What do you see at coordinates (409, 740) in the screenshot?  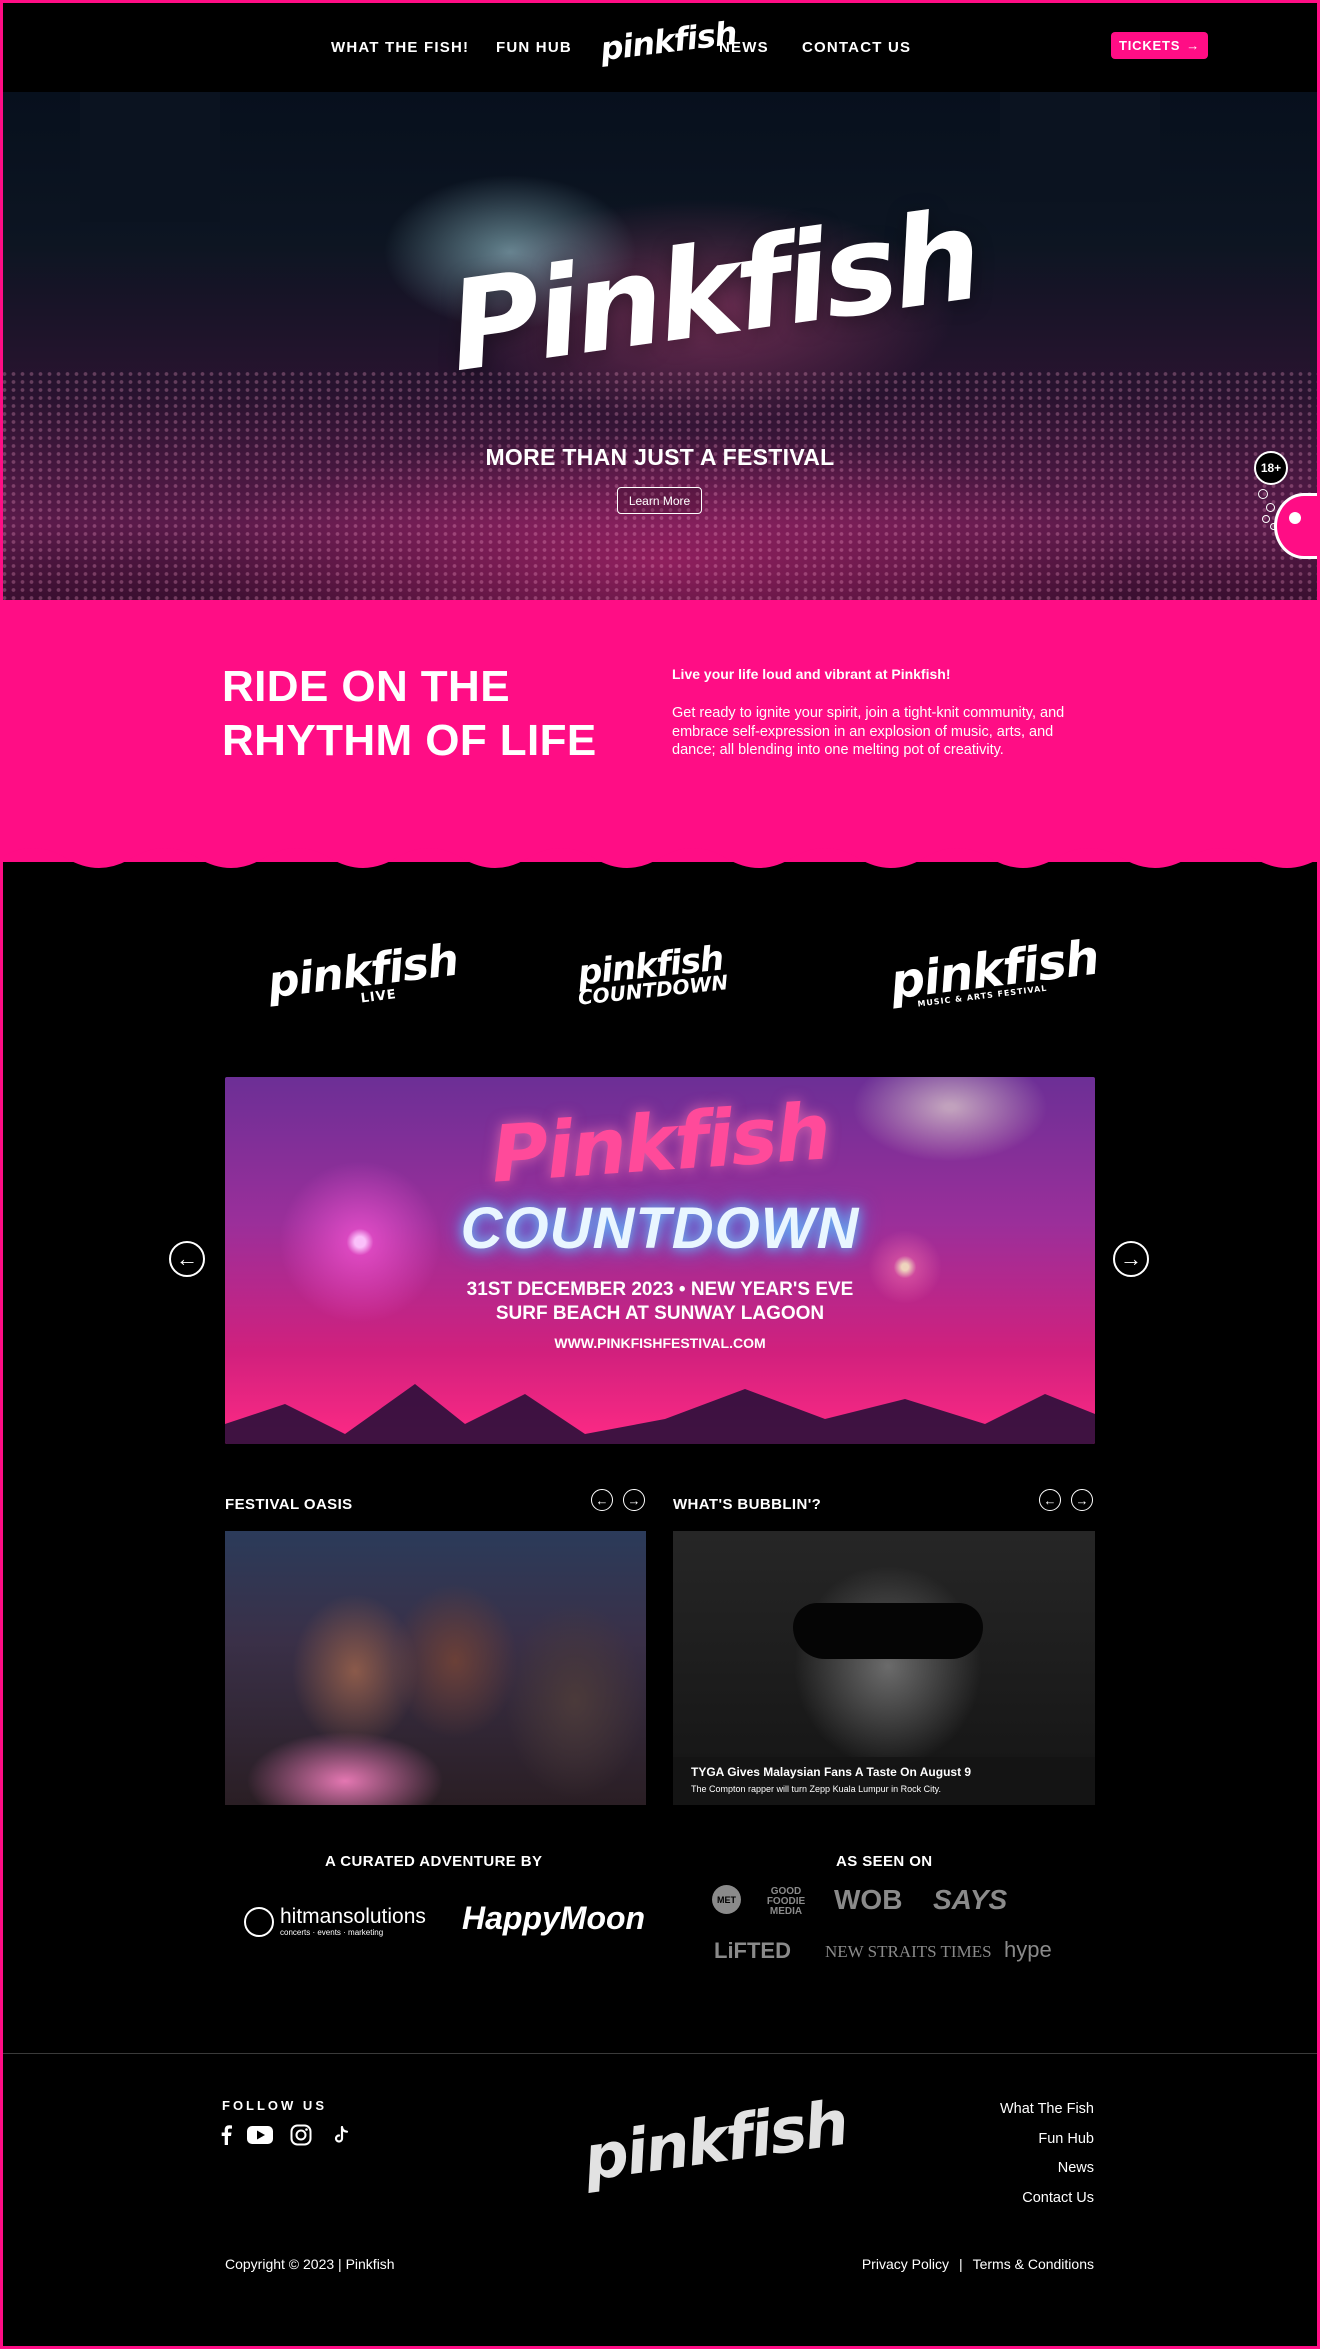 I see `intro-title-line2: RHYTHM OF LIFE` at bounding box center [409, 740].